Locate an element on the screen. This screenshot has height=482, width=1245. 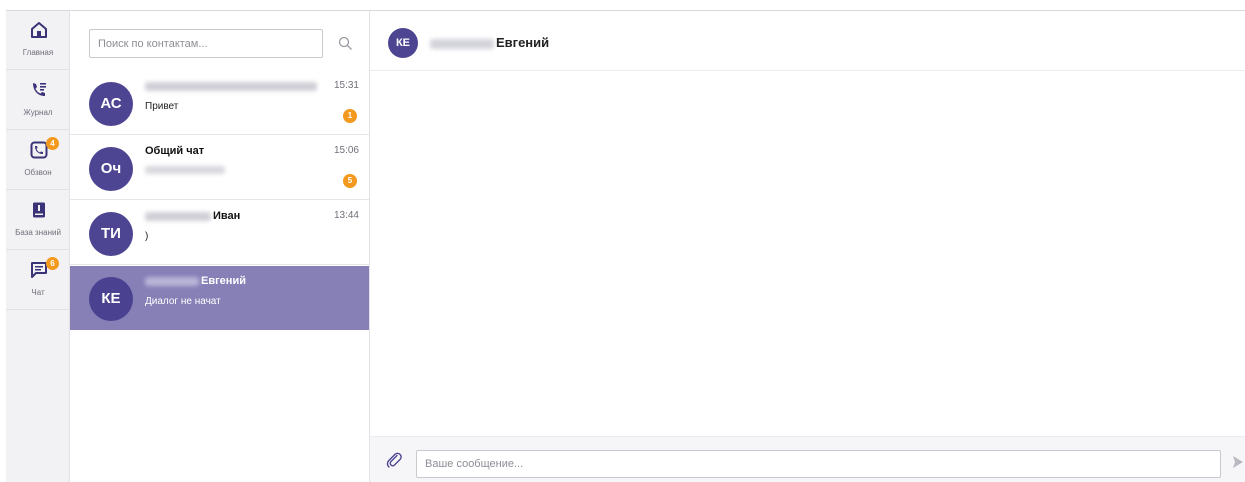
redacted-message is located at coordinates (185, 170).